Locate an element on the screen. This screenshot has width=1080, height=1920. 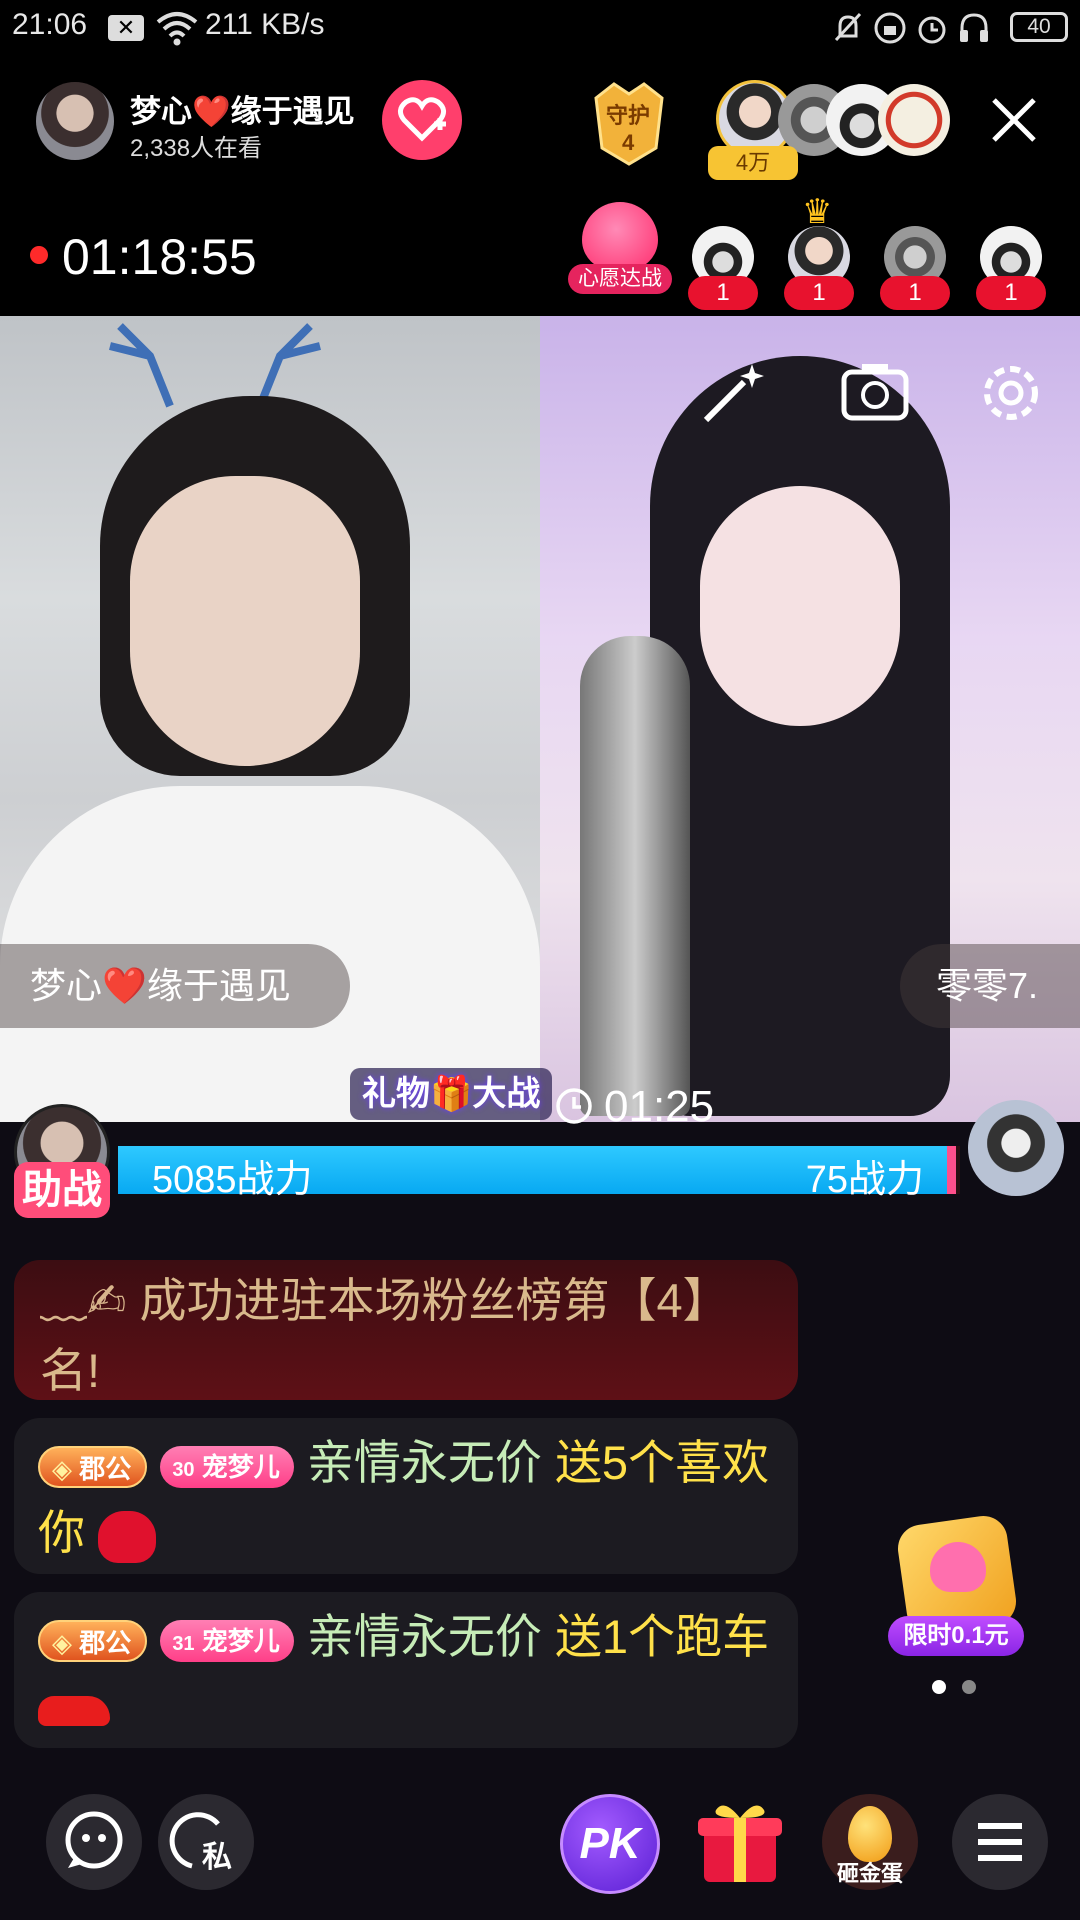
host-face-graphic is located at coordinates (245, 621).